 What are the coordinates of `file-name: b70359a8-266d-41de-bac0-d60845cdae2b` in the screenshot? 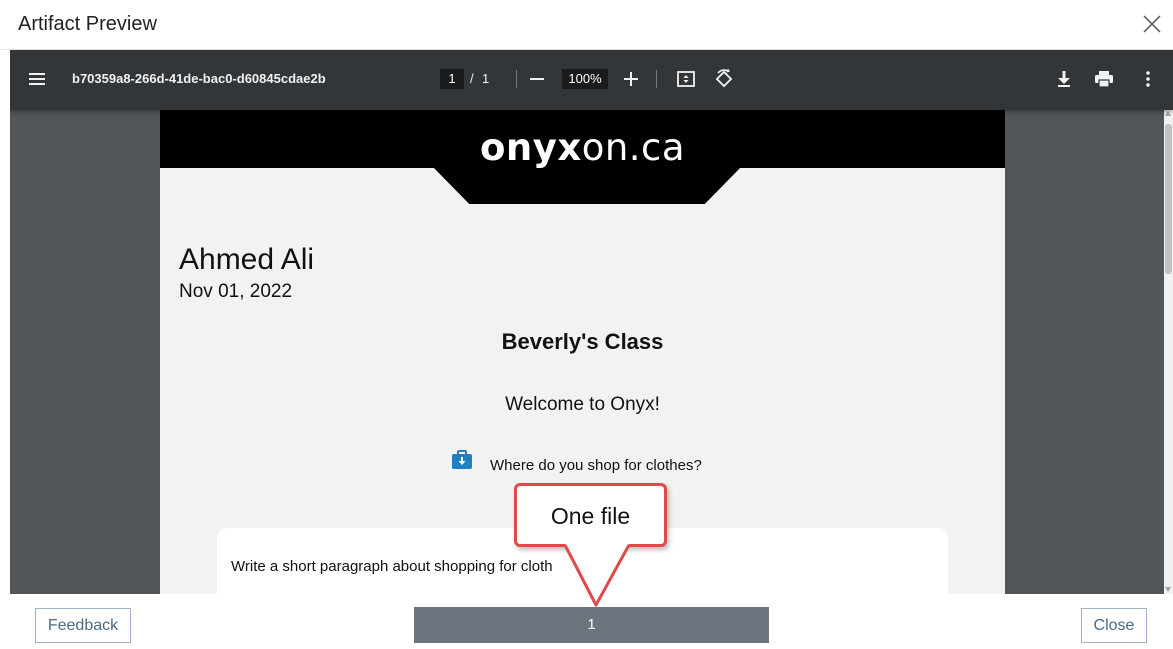 It's located at (199, 78).